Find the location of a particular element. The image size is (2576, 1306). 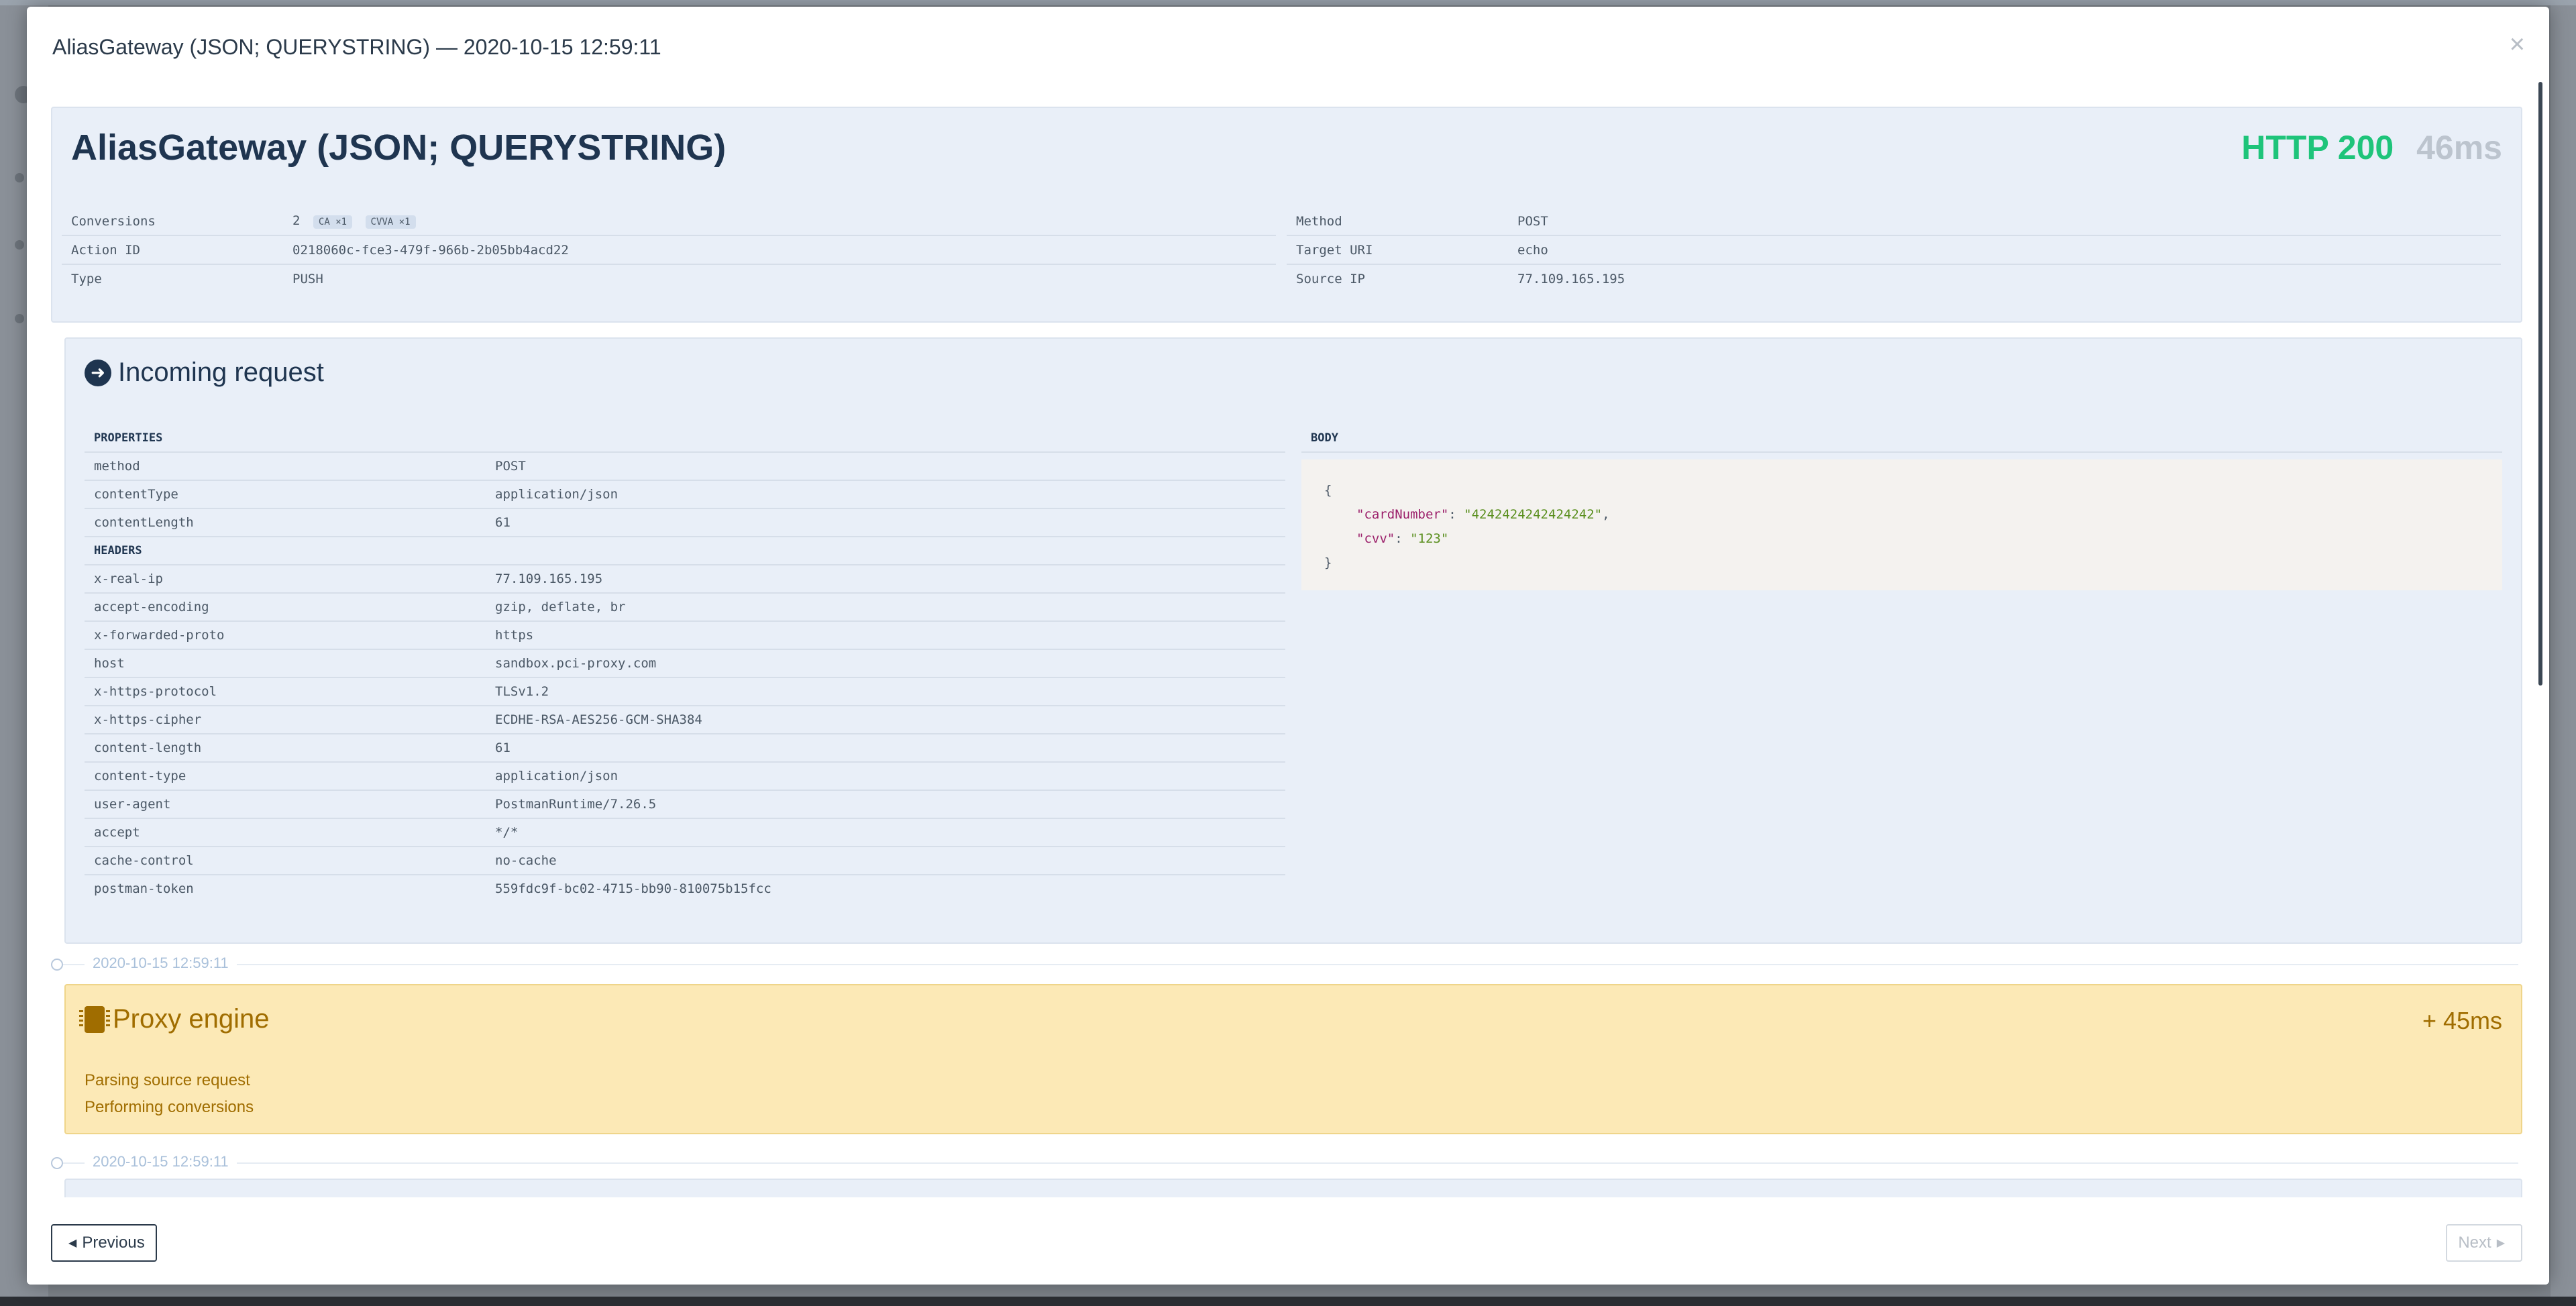

json-close-brace: } is located at coordinates (1328, 562).